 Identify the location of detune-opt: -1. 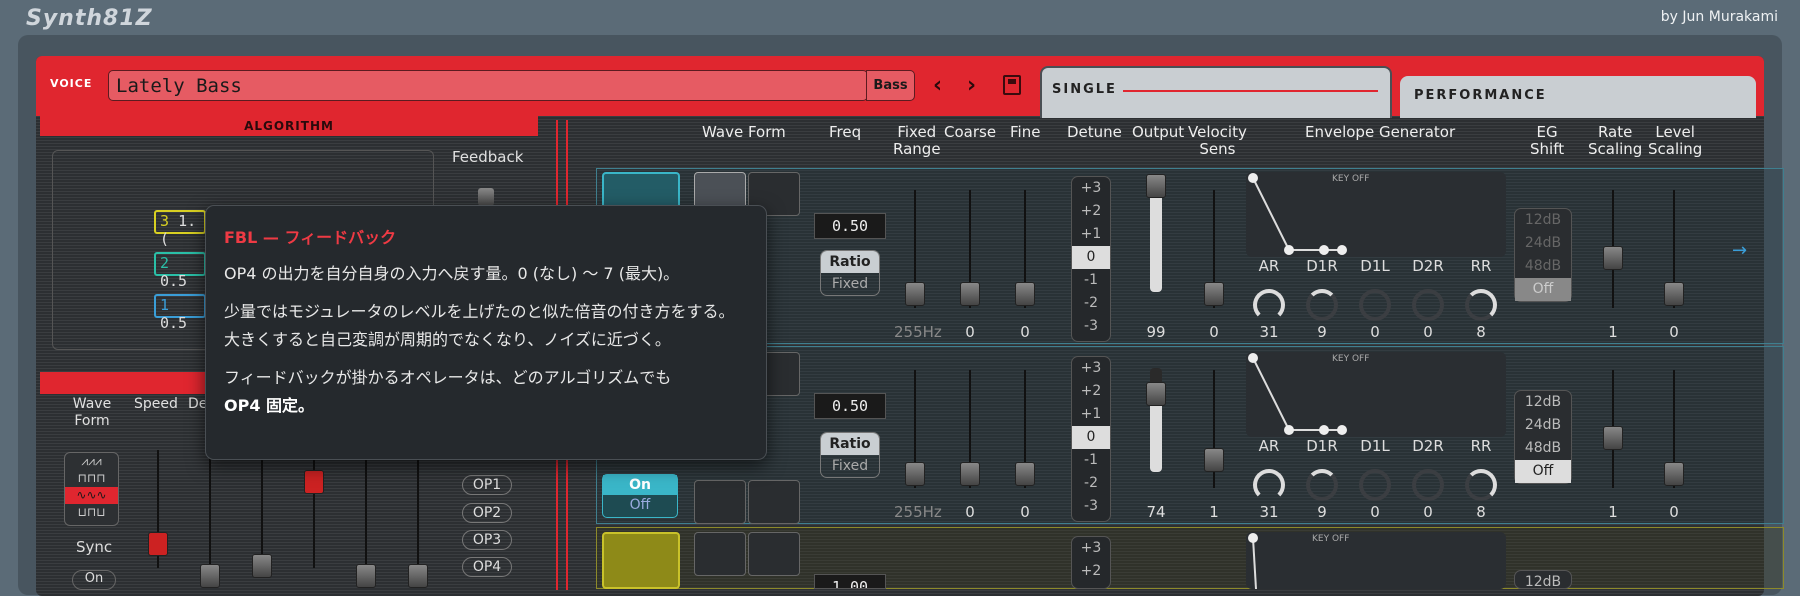
(1091, 460).